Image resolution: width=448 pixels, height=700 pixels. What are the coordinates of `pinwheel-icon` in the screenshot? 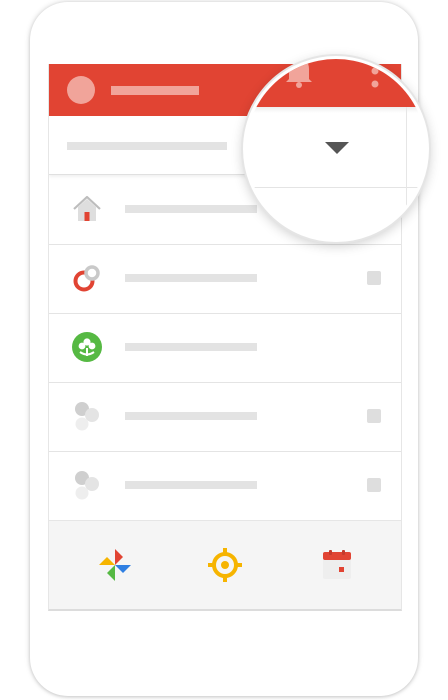 It's located at (115, 565).